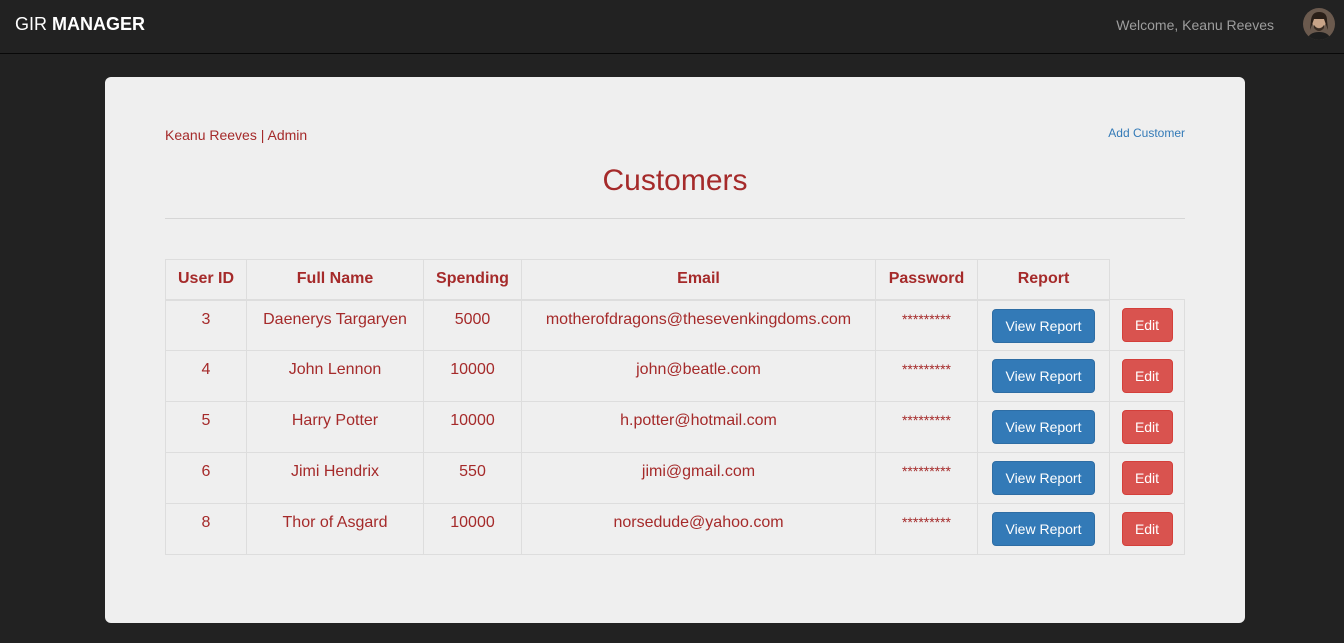 This screenshot has width=1344, height=643. Describe the element at coordinates (206, 376) in the screenshot. I see `cell-user-id: 4` at that location.